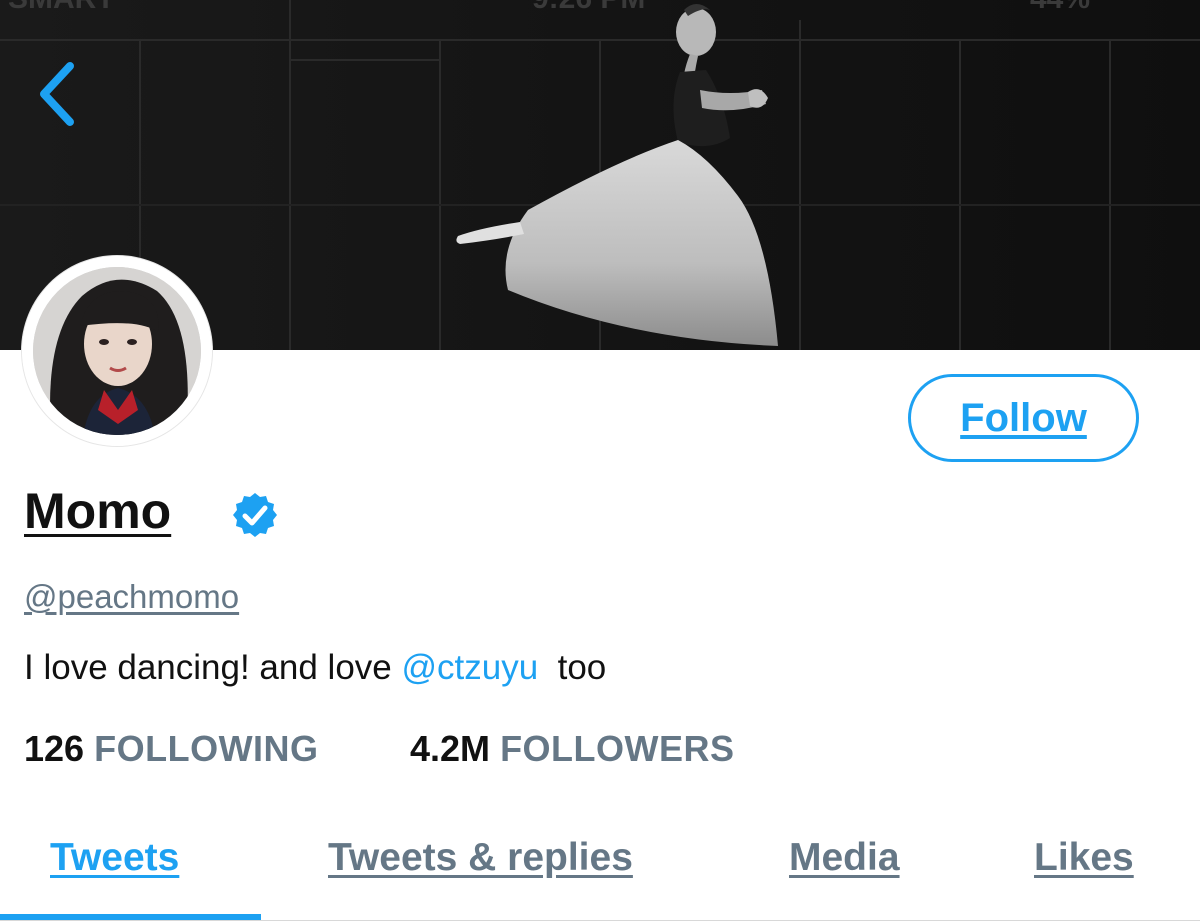 The image size is (1200, 924). What do you see at coordinates (54, 748) in the screenshot?
I see `following-count: 126` at bounding box center [54, 748].